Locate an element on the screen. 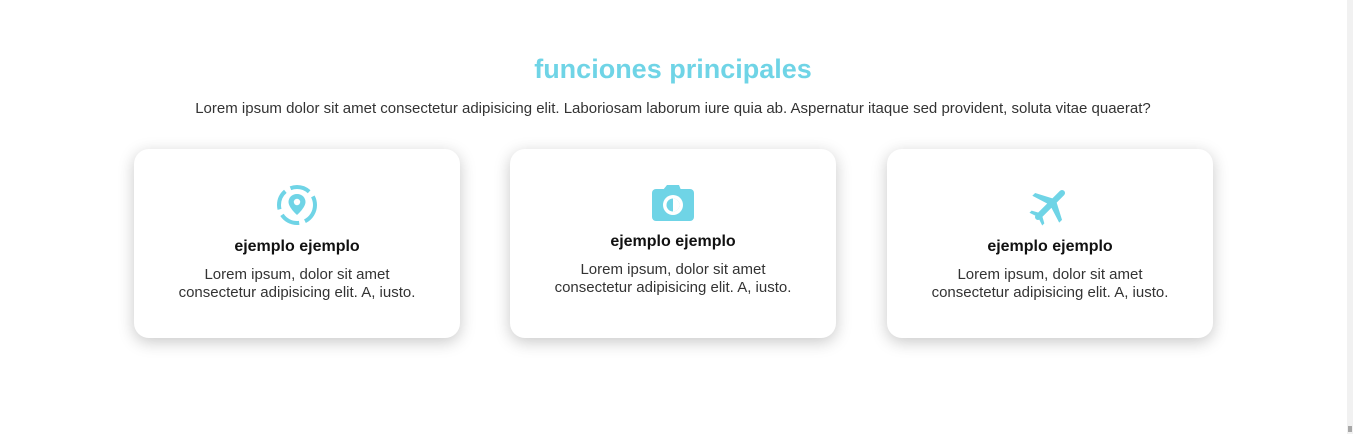 This screenshot has width=1353, height=434. scrollbar is located at coordinates (1350, 217).